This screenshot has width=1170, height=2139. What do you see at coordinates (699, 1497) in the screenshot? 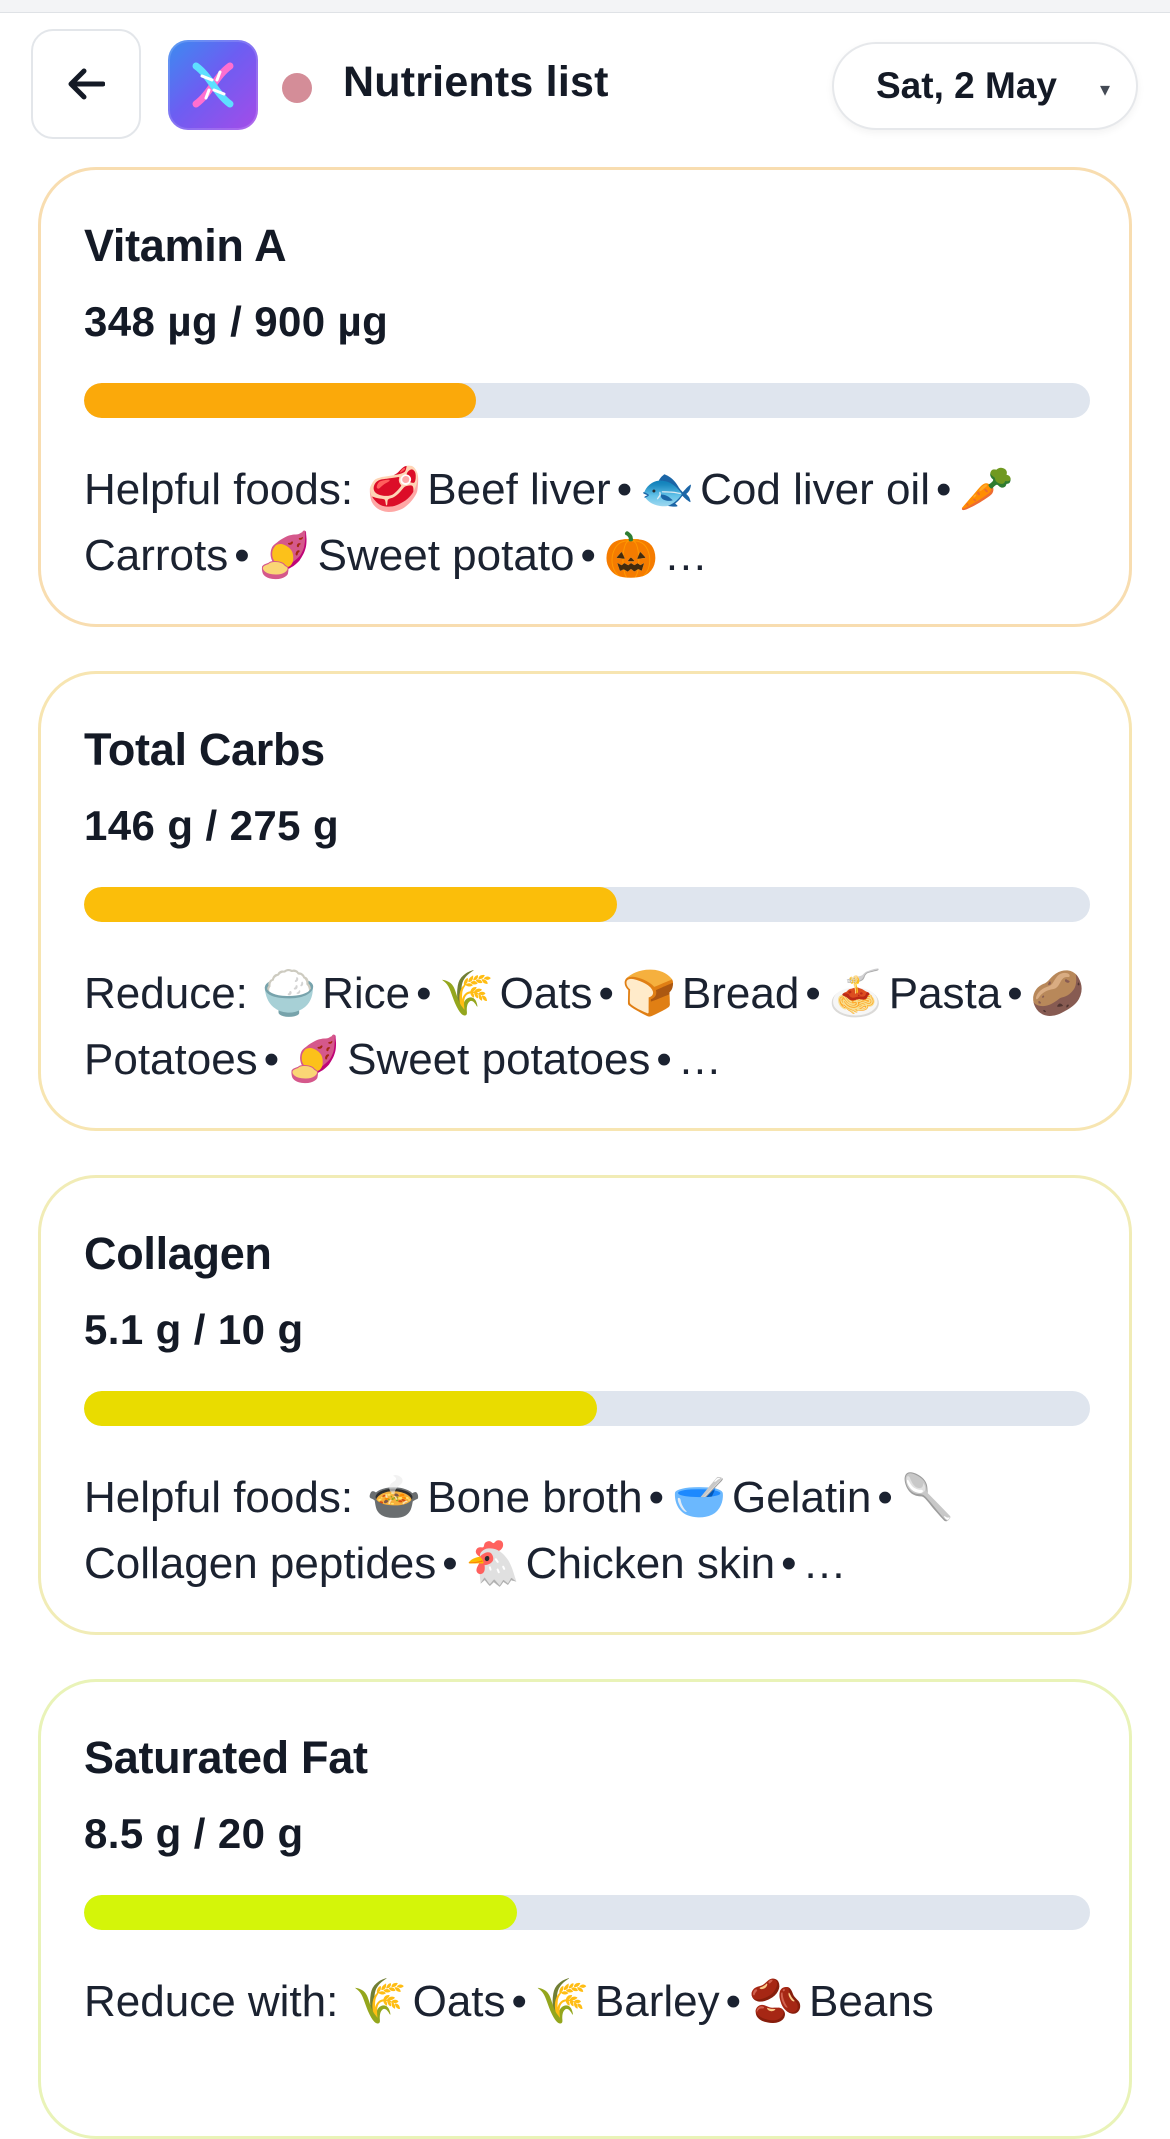
I see `food-emoji-icon: 🥣` at bounding box center [699, 1497].